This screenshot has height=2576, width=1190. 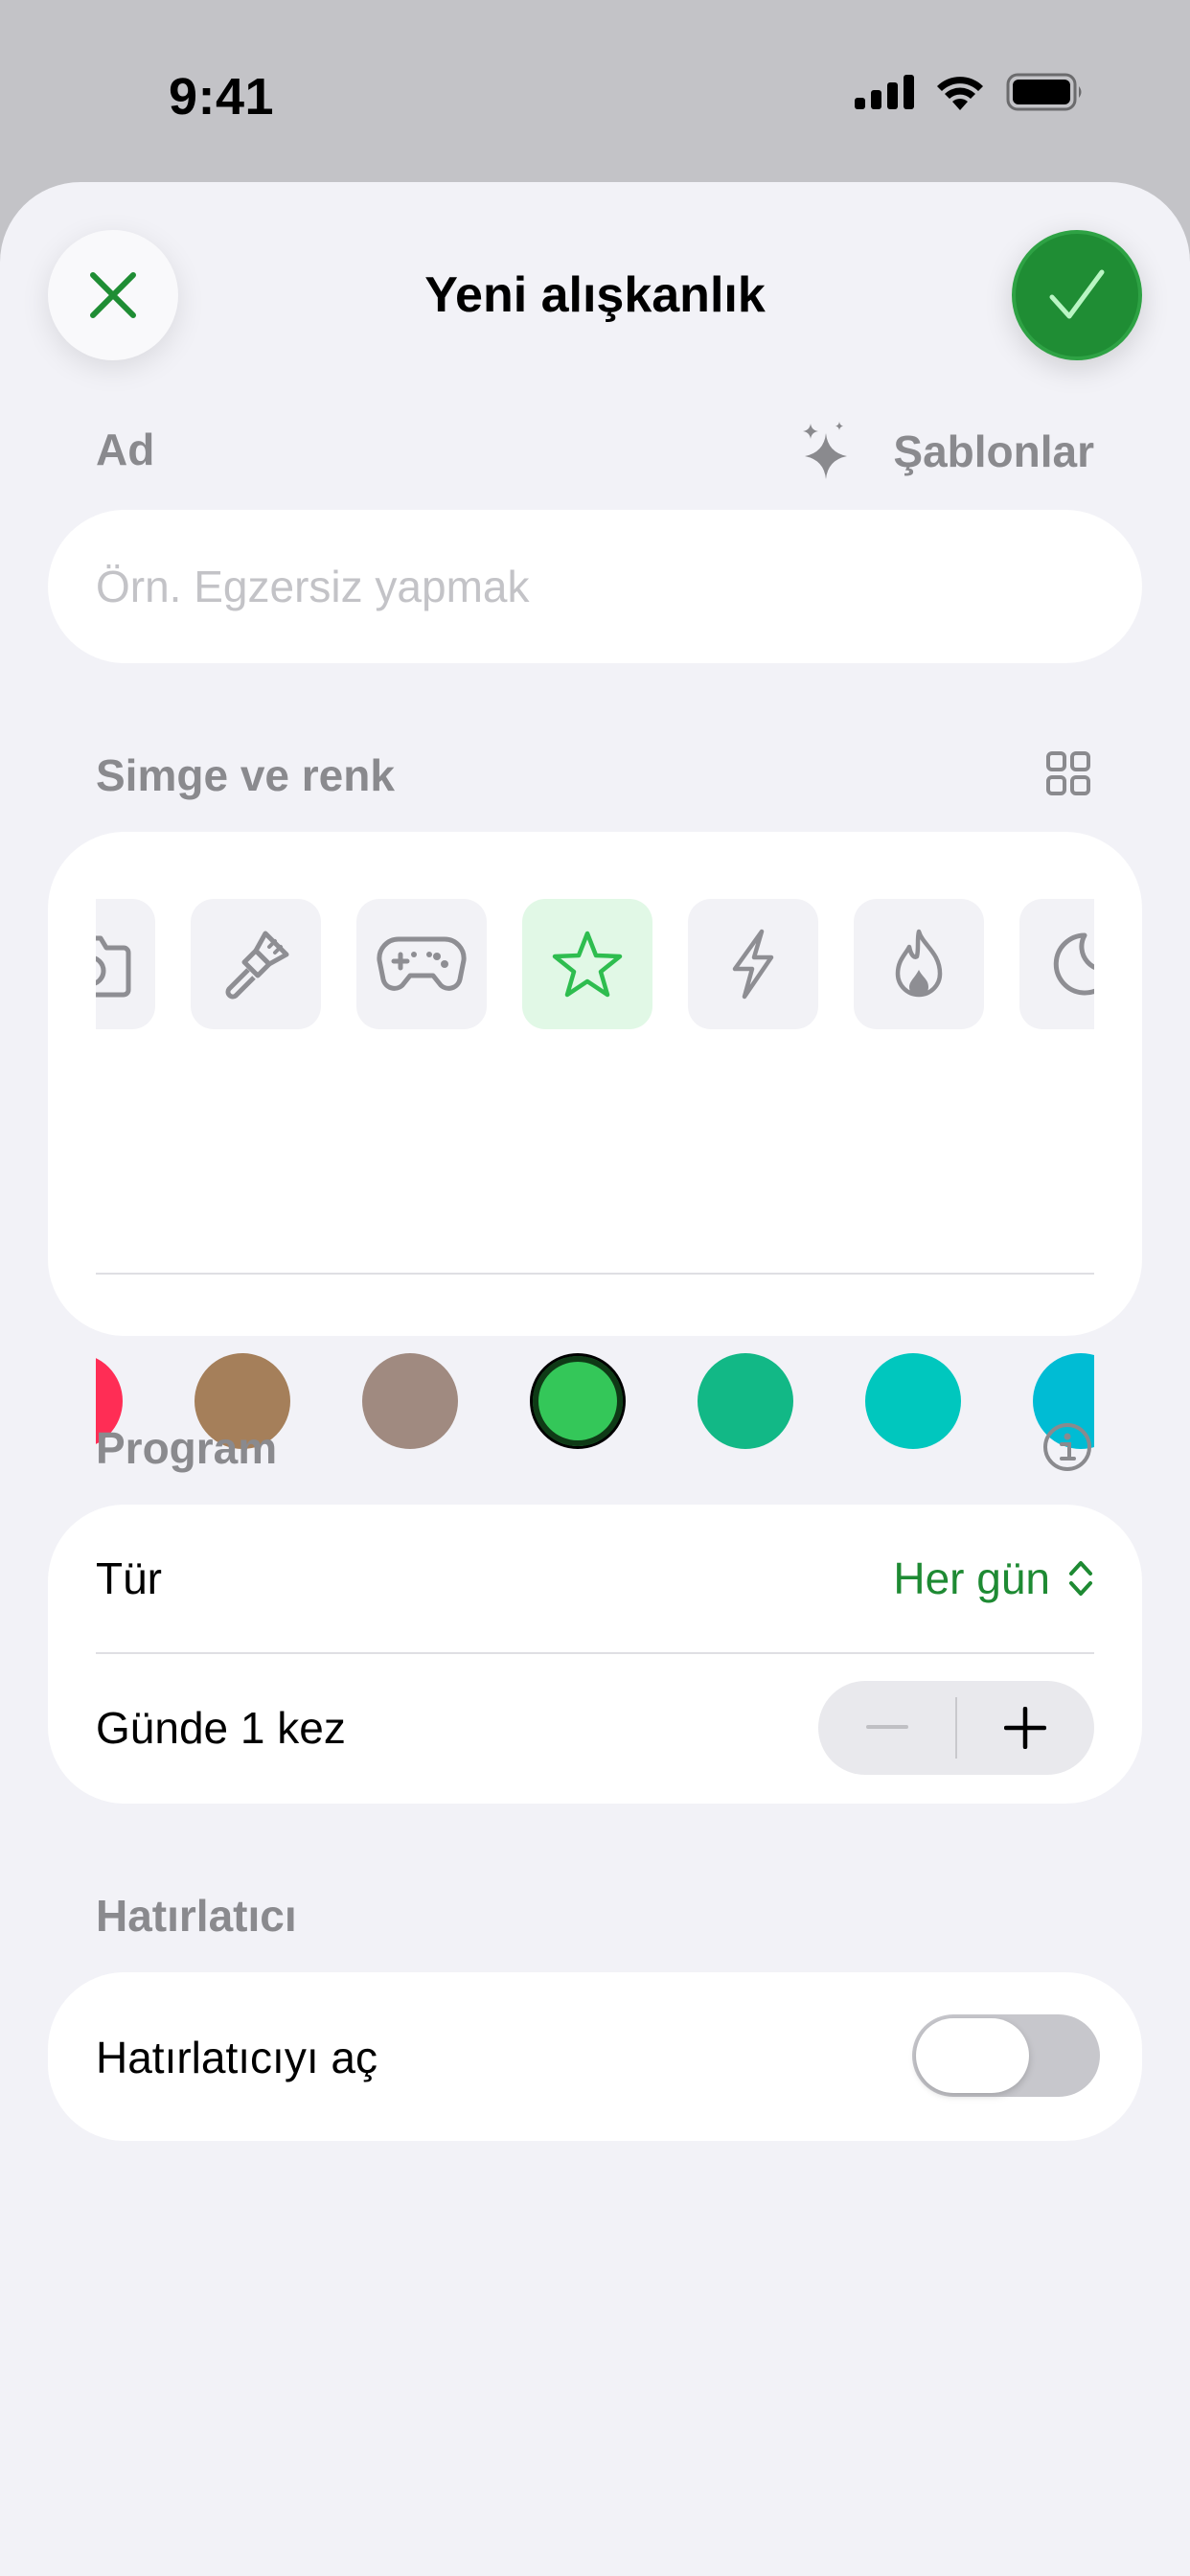 I want to click on icon-option-flame, so click(x=919, y=964).